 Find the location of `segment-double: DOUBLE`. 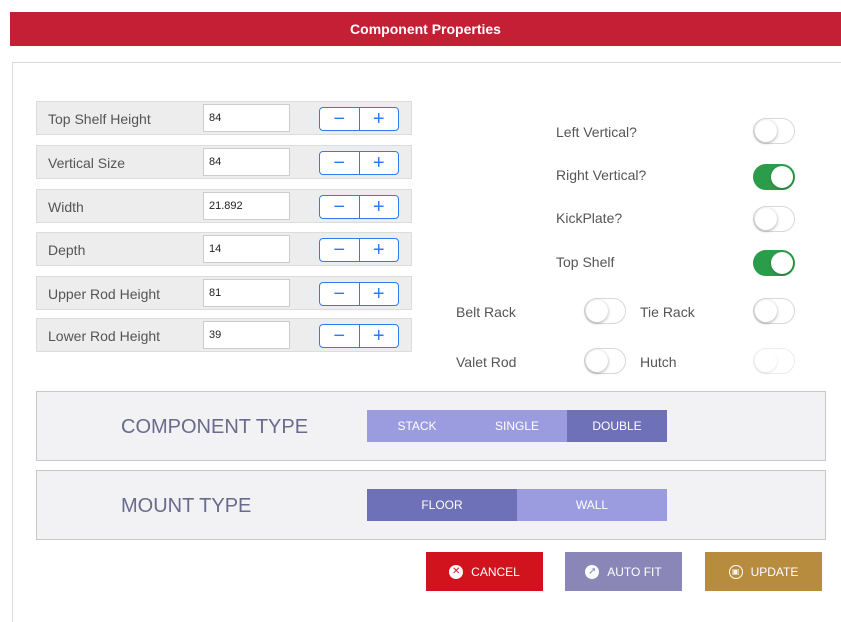

segment-double: DOUBLE is located at coordinates (617, 426).